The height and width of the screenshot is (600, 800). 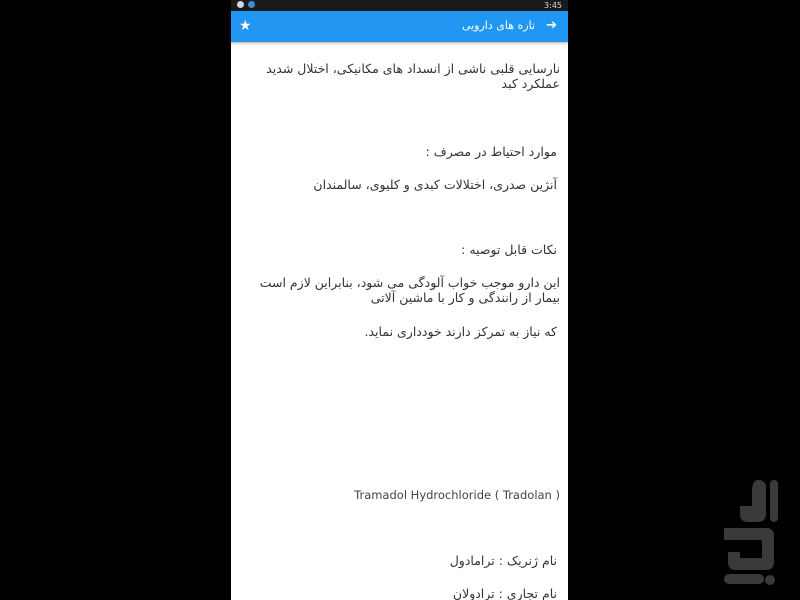 What do you see at coordinates (751, 532) in the screenshot?
I see `bazaar-logo-icon` at bounding box center [751, 532].